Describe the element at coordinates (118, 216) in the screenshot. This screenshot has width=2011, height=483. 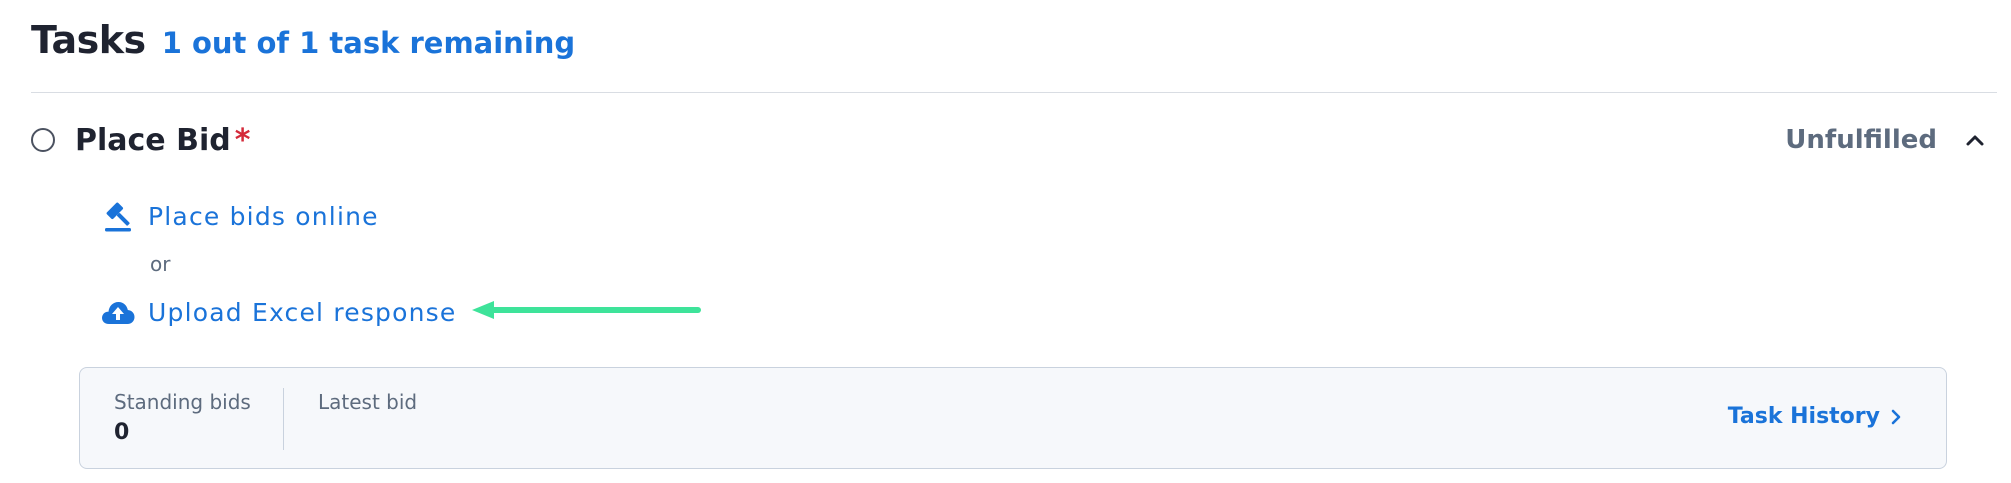
I see `gavel-icon` at that location.